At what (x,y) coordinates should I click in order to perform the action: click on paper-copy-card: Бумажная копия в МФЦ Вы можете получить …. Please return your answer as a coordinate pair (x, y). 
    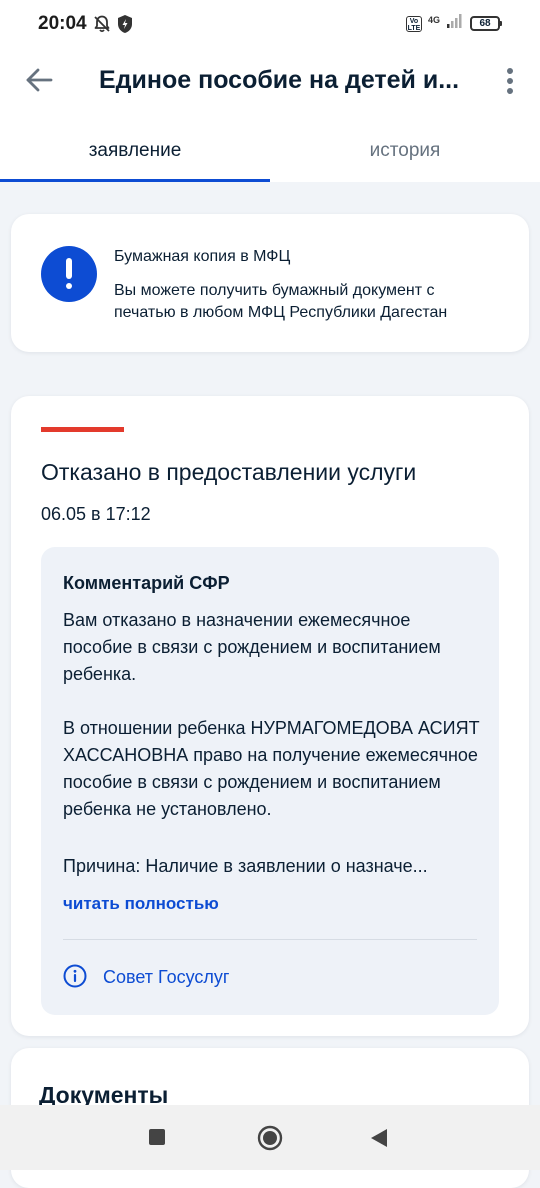
    Looking at the image, I should click on (270, 283).